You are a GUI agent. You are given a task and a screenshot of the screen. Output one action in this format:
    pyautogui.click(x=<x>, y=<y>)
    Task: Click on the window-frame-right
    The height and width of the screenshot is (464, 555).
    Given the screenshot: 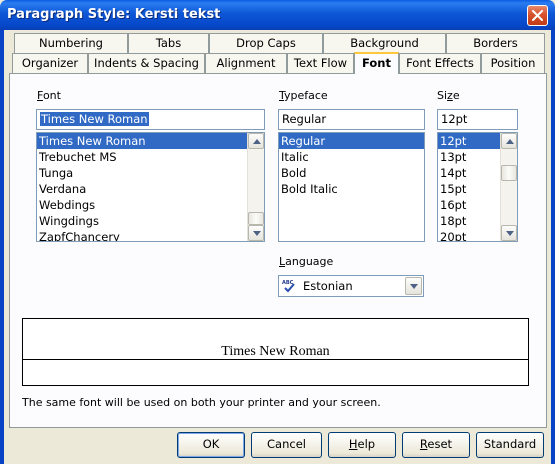 What is the action you would take?
    pyautogui.click(x=553, y=247)
    